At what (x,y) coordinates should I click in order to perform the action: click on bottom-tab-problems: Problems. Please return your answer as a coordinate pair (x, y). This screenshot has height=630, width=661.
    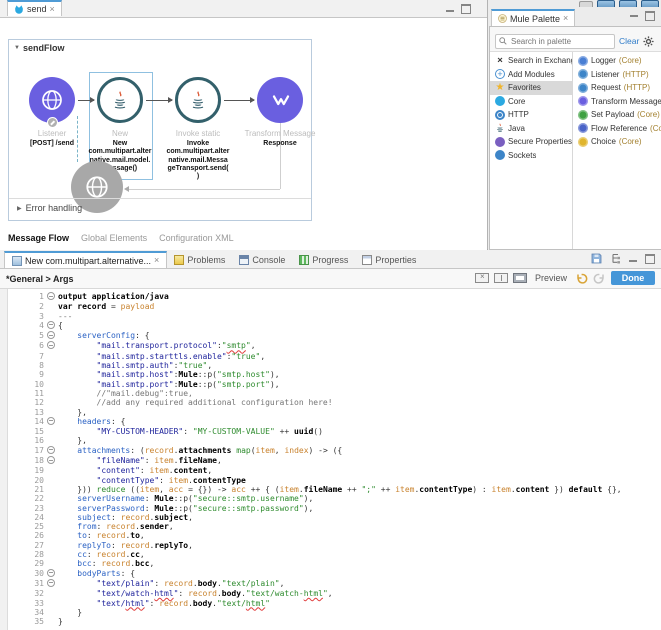
    Looking at the image, I should click on (199, 259).